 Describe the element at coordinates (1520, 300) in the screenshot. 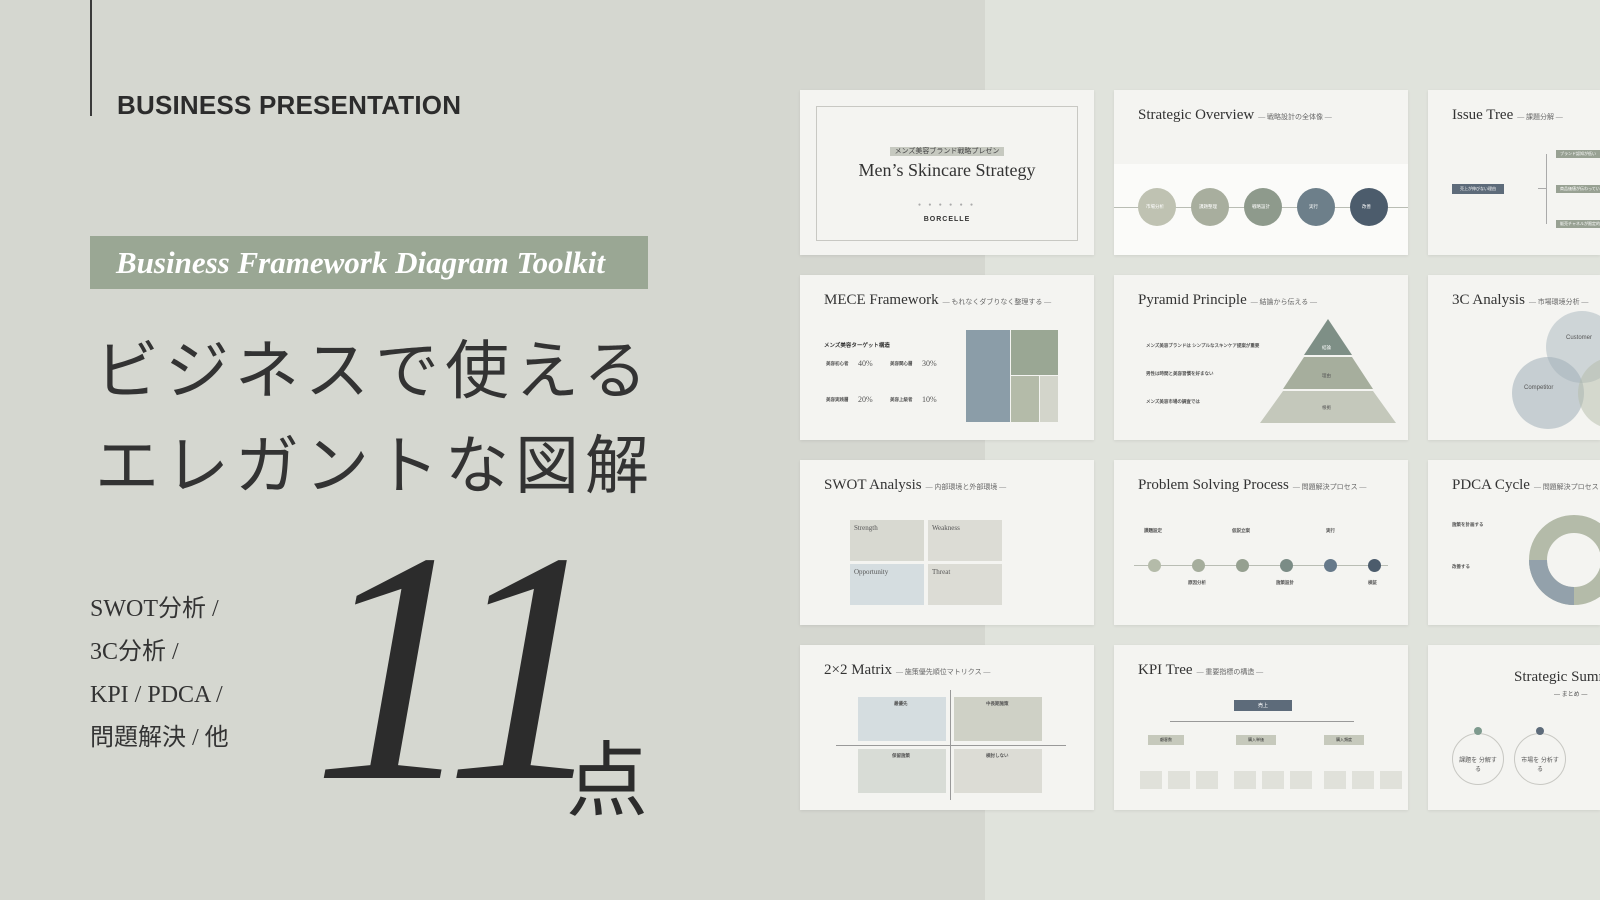

I see `slide-title: 3C Analysis — 市場環境分析 —` at that location.